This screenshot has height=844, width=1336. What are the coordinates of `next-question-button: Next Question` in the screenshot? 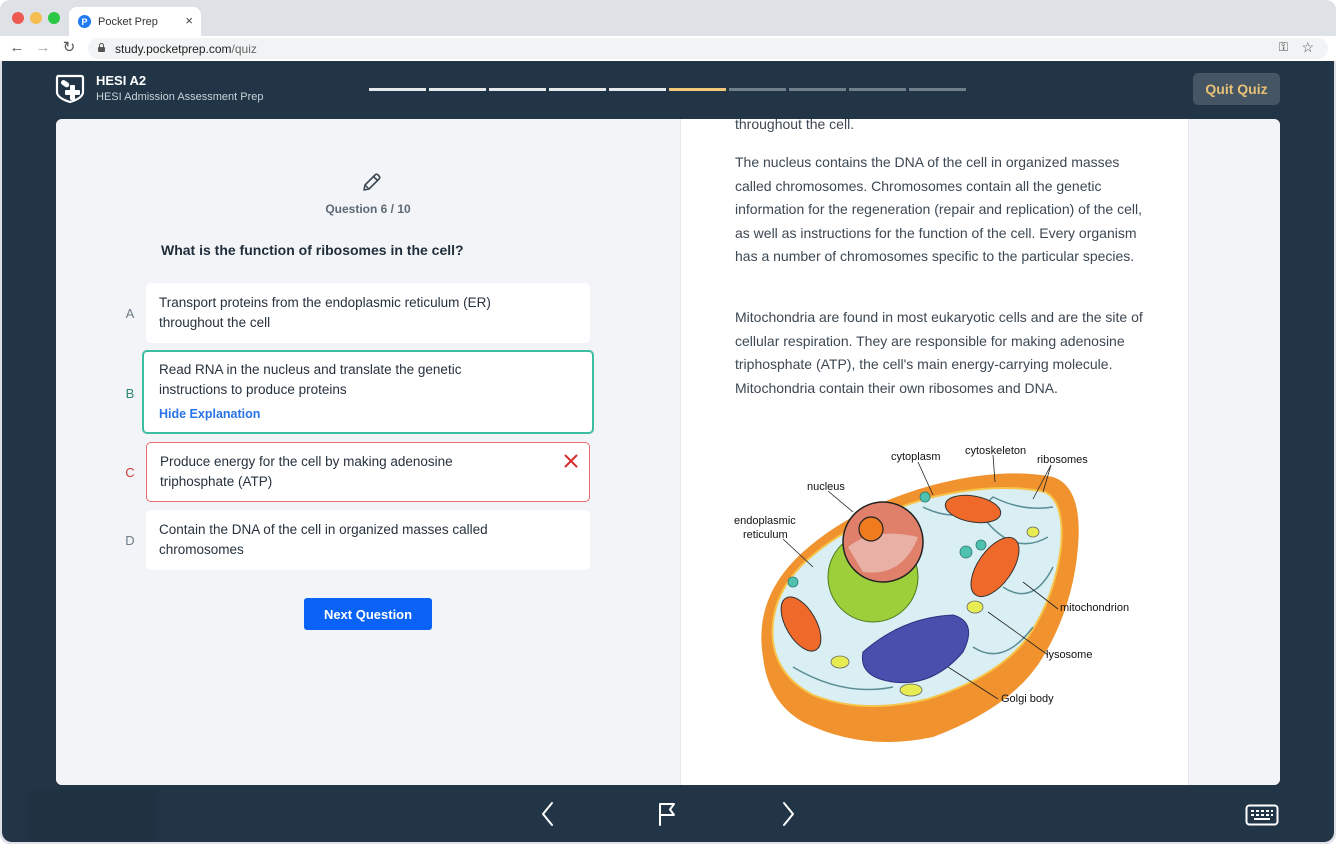 It's located at (368, 614).